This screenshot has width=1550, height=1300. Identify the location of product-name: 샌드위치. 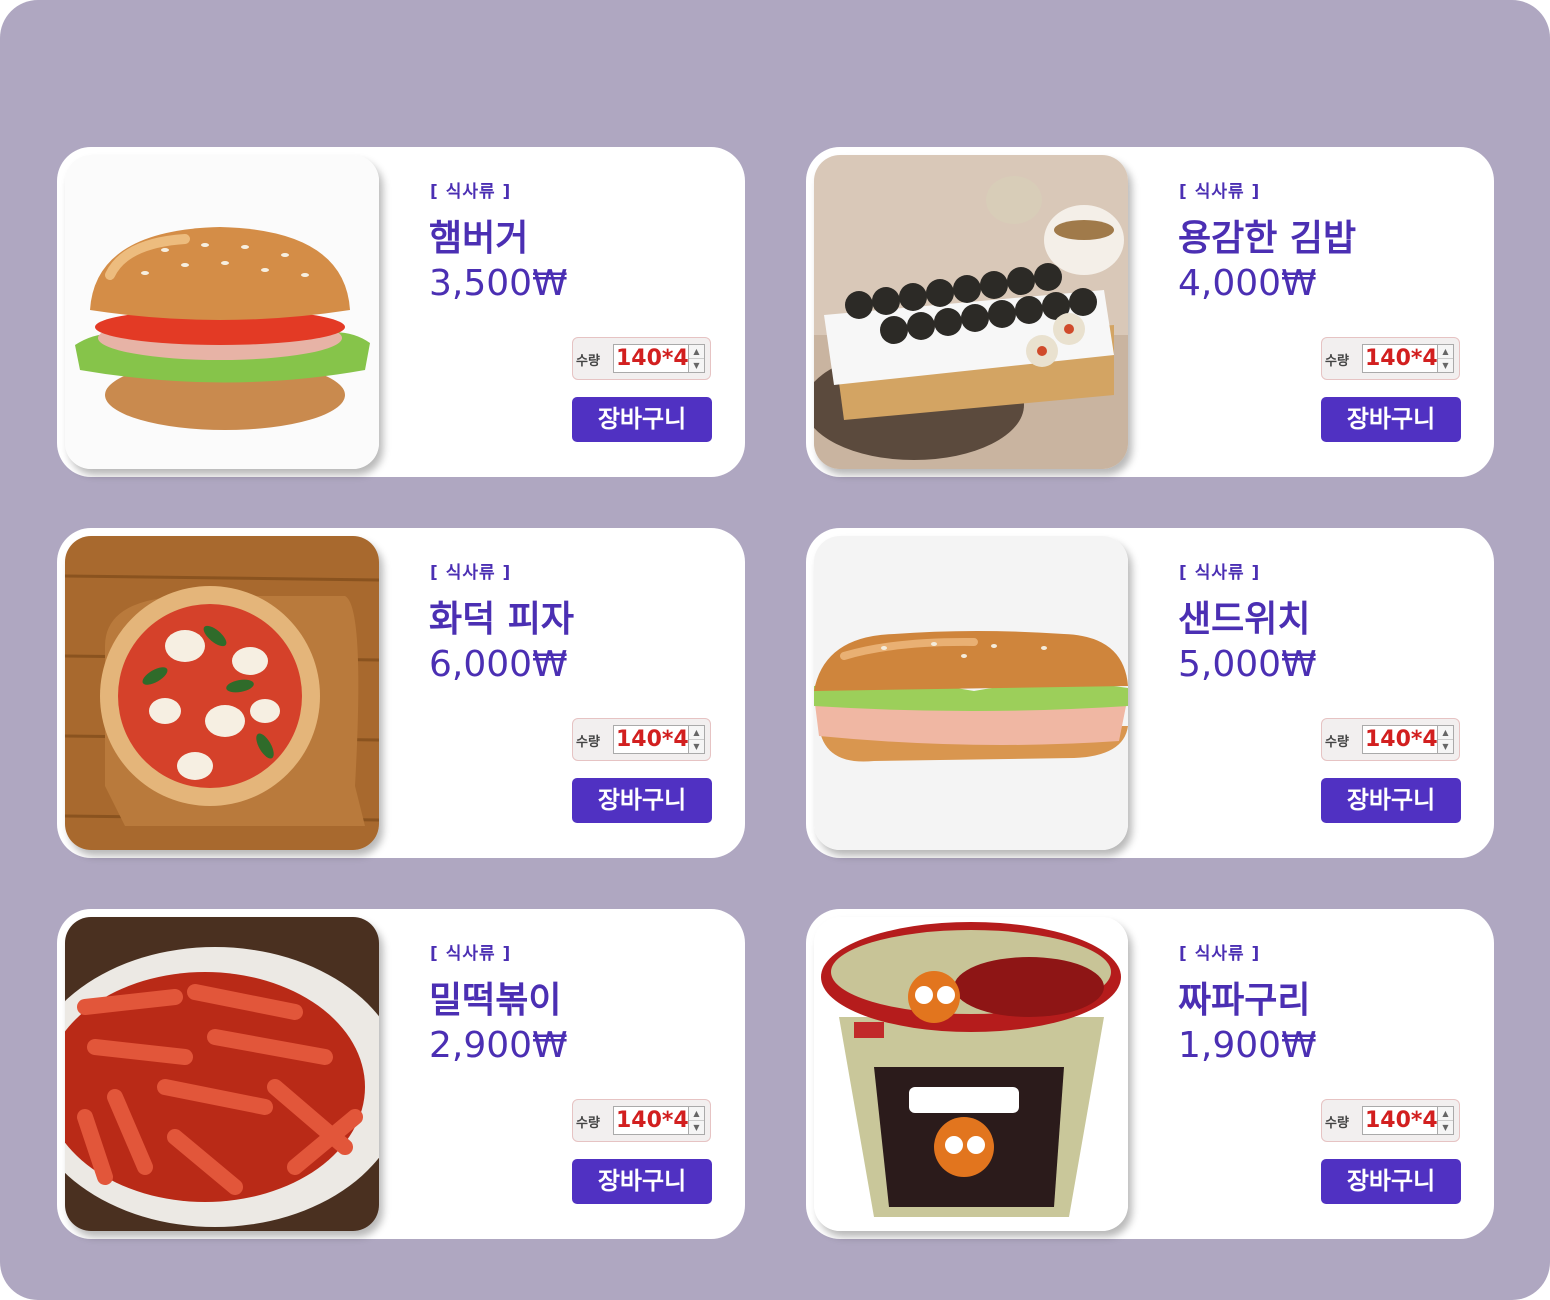
(1244, 619).